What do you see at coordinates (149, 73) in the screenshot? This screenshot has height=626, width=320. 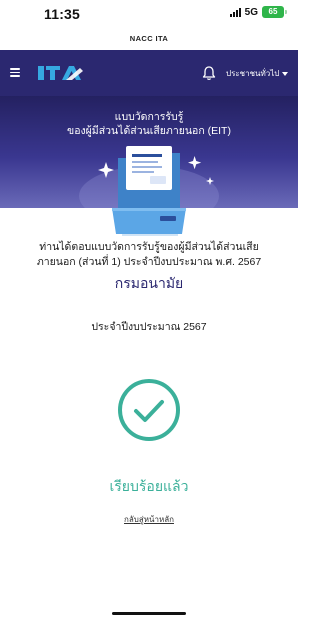 I see `top-navbar: ประชาชนทั่วไป` at bounding box center [149, 73].